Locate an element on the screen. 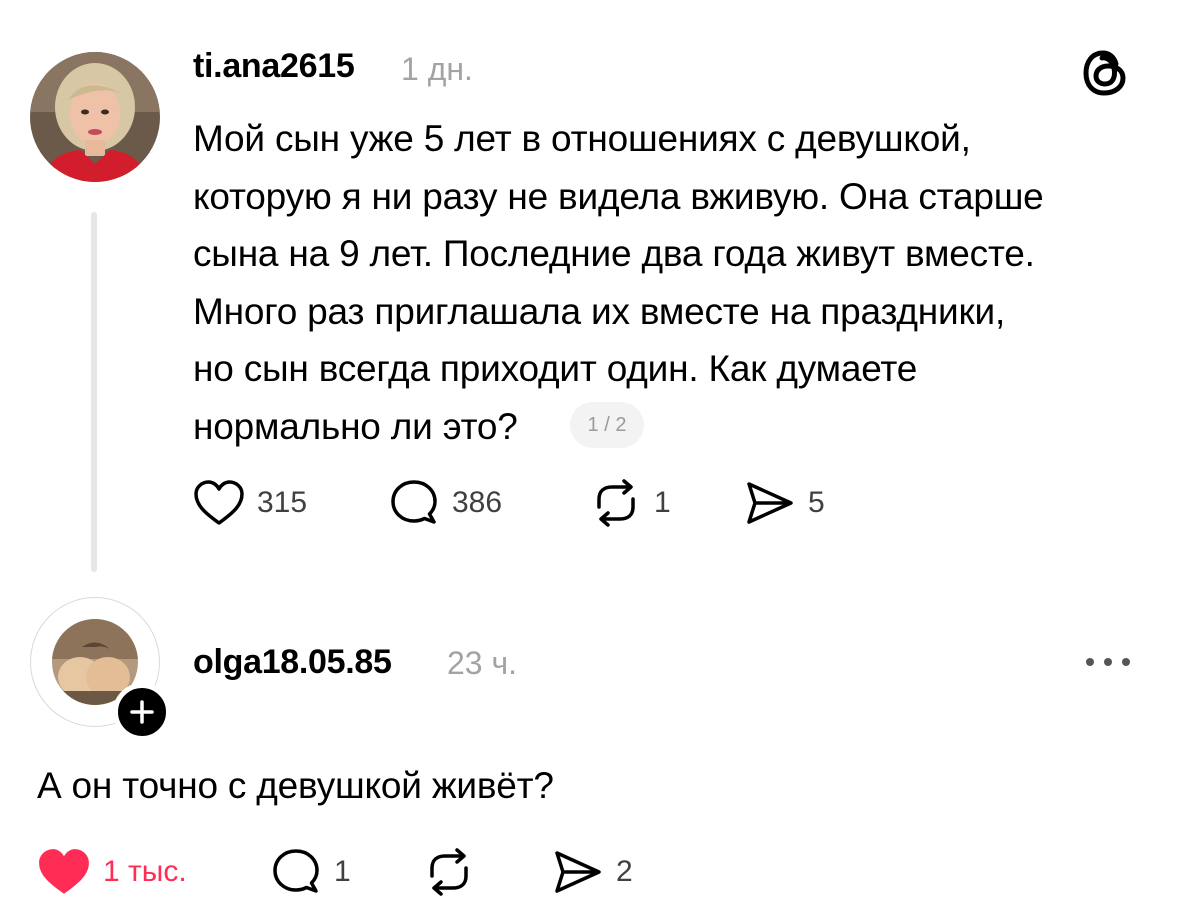 This screenshot has width=1178, height=923. author-avatar is located at coordinates (95, 117).